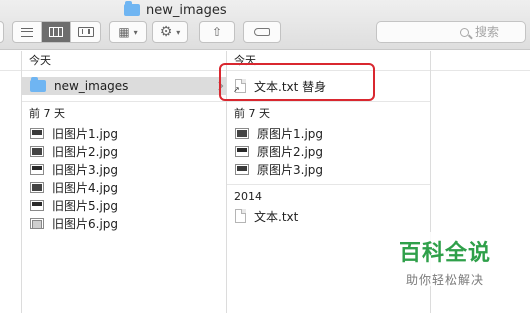  Describe the element at coordinates (124, 223) in the screenshot. I see `list-item: 旧图片6.jpg` at that location.